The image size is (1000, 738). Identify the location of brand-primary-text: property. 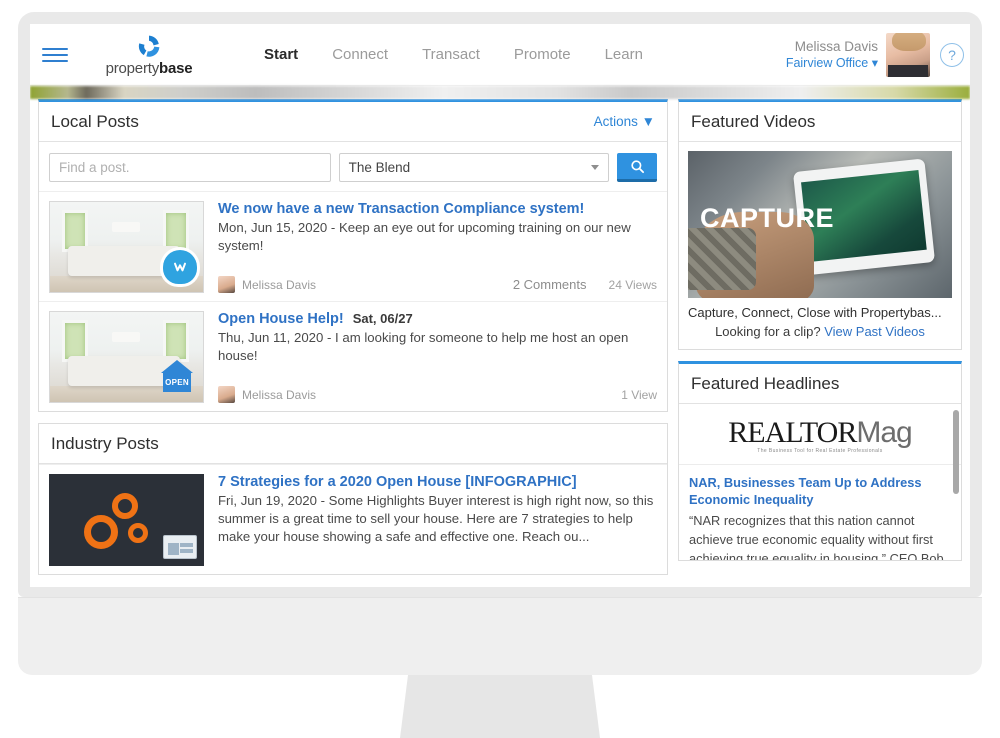
(132, 68).